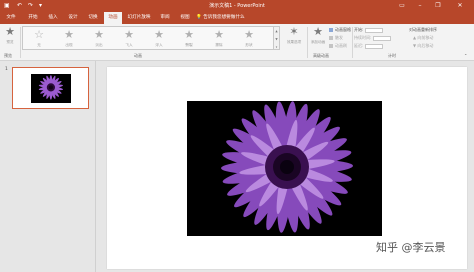 The height and width of the screenshot is (272, 474). I want to click on animation-label: 形状, so click(249, 45).